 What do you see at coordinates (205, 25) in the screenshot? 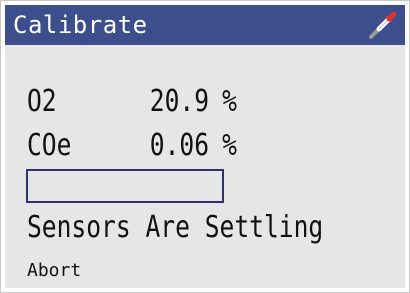
I see `title-bar: Calibrate` at bounding box center [205, 25].